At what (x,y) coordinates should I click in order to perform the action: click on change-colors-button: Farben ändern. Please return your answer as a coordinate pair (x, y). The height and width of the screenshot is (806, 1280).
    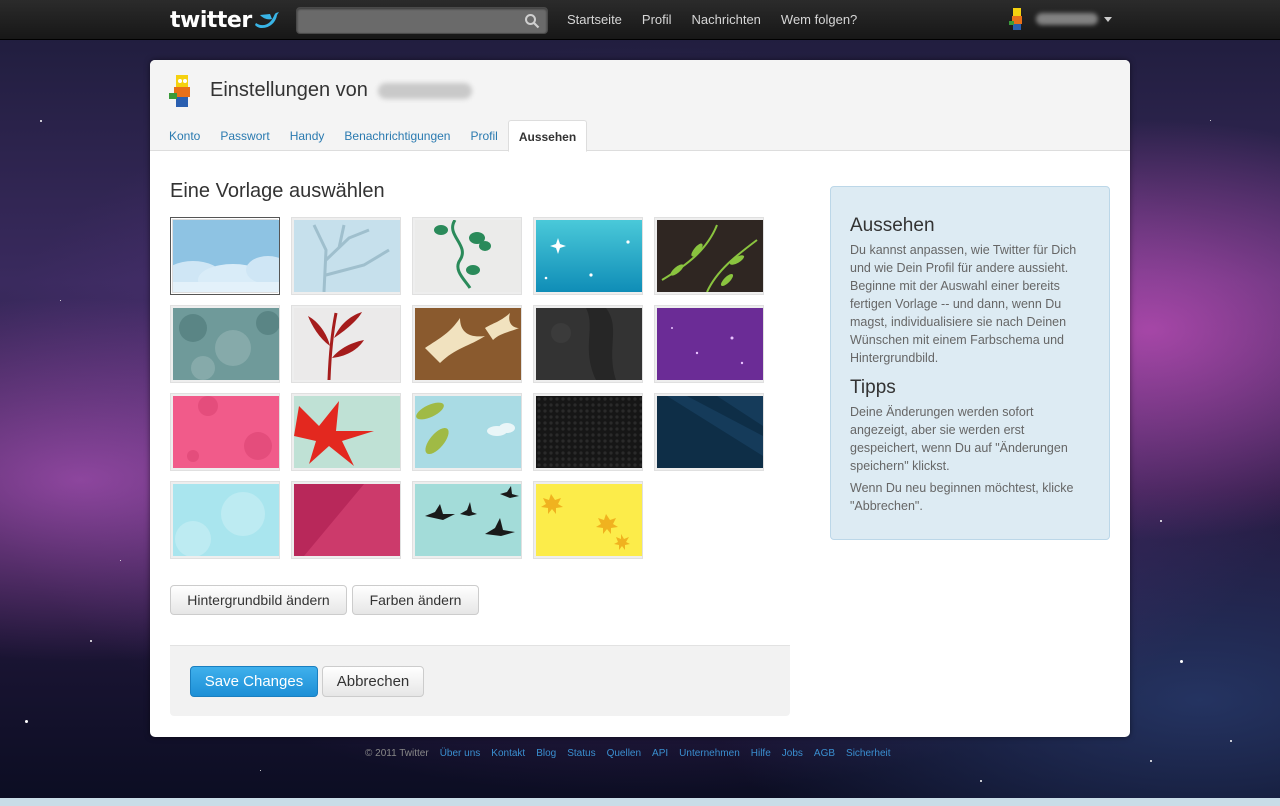
    Looking at the image, I should click on (415, 600).